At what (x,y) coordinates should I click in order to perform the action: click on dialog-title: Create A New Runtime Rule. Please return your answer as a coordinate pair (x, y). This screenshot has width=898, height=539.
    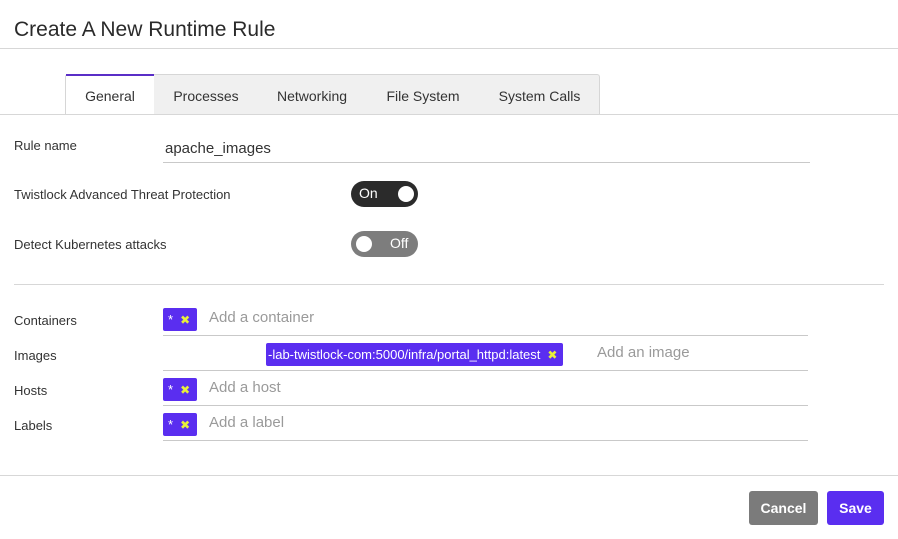
    Looking at the image, I should click on (145, 29).